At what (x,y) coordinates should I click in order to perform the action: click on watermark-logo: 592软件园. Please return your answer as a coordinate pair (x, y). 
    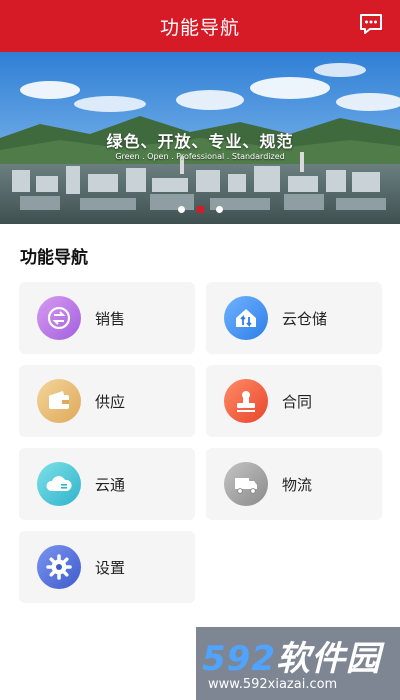
    Looking at the image, I should click on (291, 655).